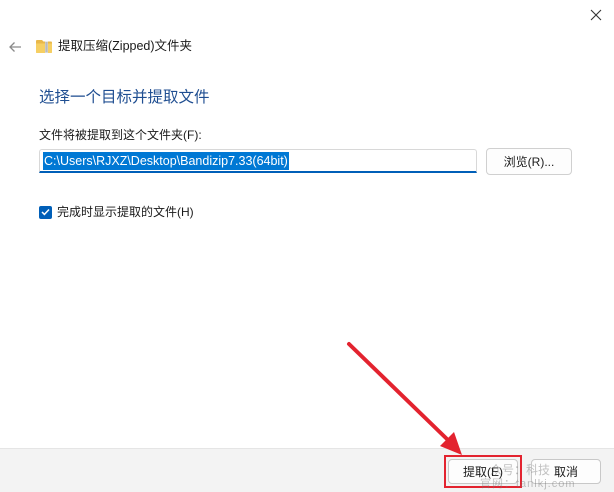  I want to click on annotation-highlight-box, so click(483, 471).